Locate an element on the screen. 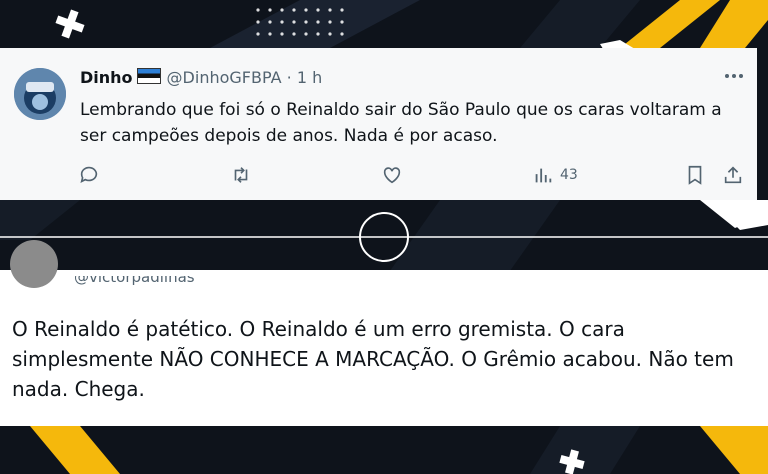 The image size is (768, 474). display-name: Dinho is located at coordinates (106, 77).